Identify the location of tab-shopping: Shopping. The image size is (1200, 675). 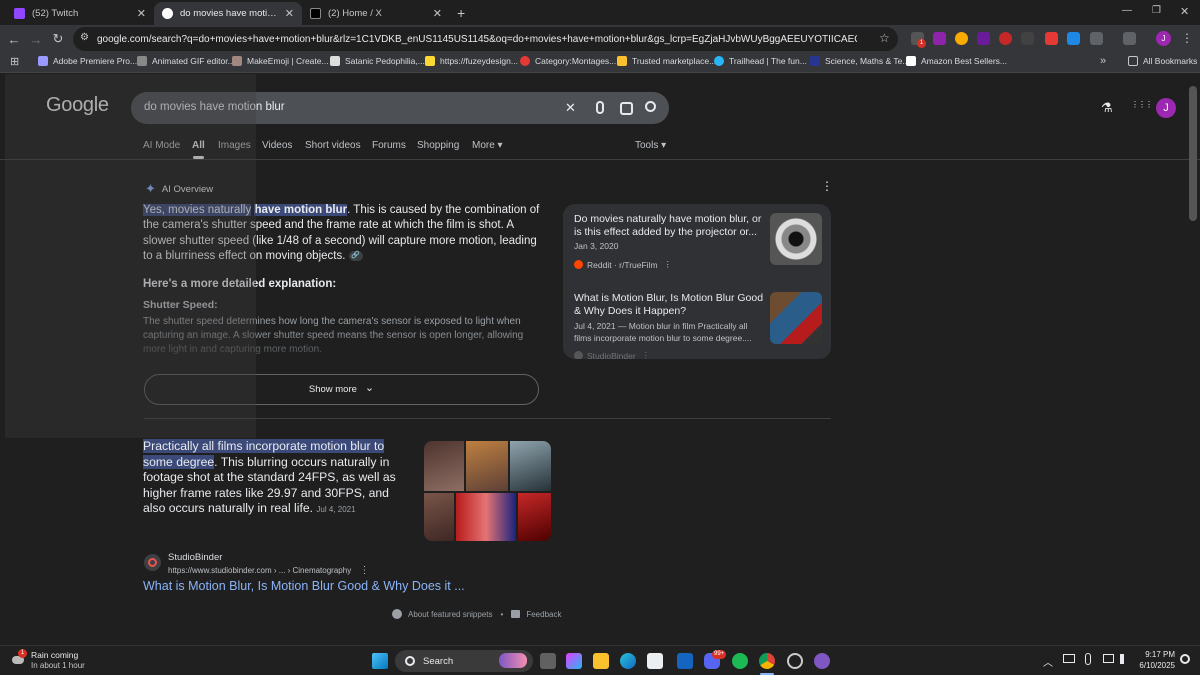
(438, 145).